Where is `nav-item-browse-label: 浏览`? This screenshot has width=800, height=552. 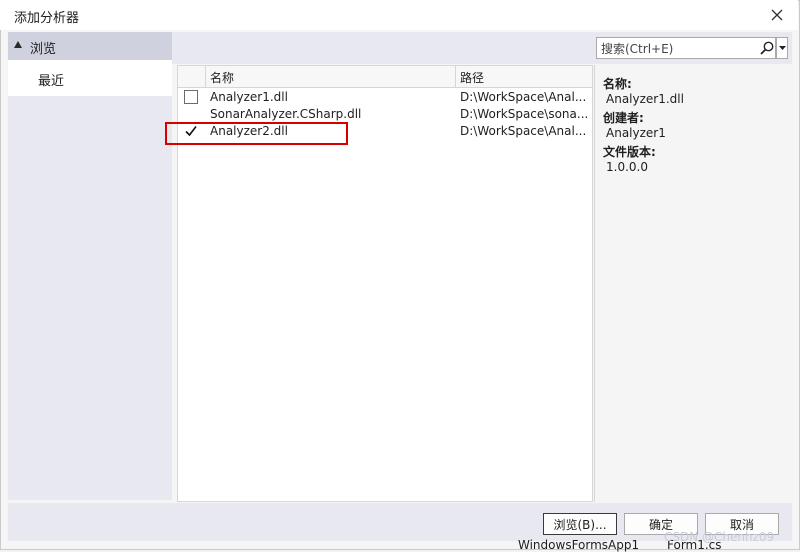 nav-item-browse-label: 浏览 is located at coordinates (43, 49).